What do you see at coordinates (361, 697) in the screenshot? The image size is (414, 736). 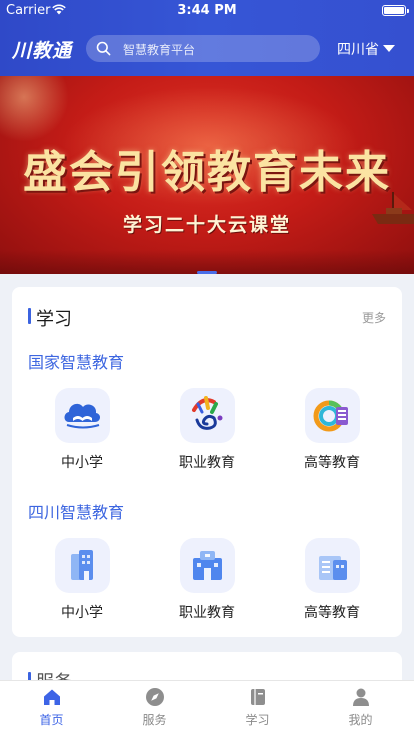 I see `person-icon` at bounding box center [361, 697].